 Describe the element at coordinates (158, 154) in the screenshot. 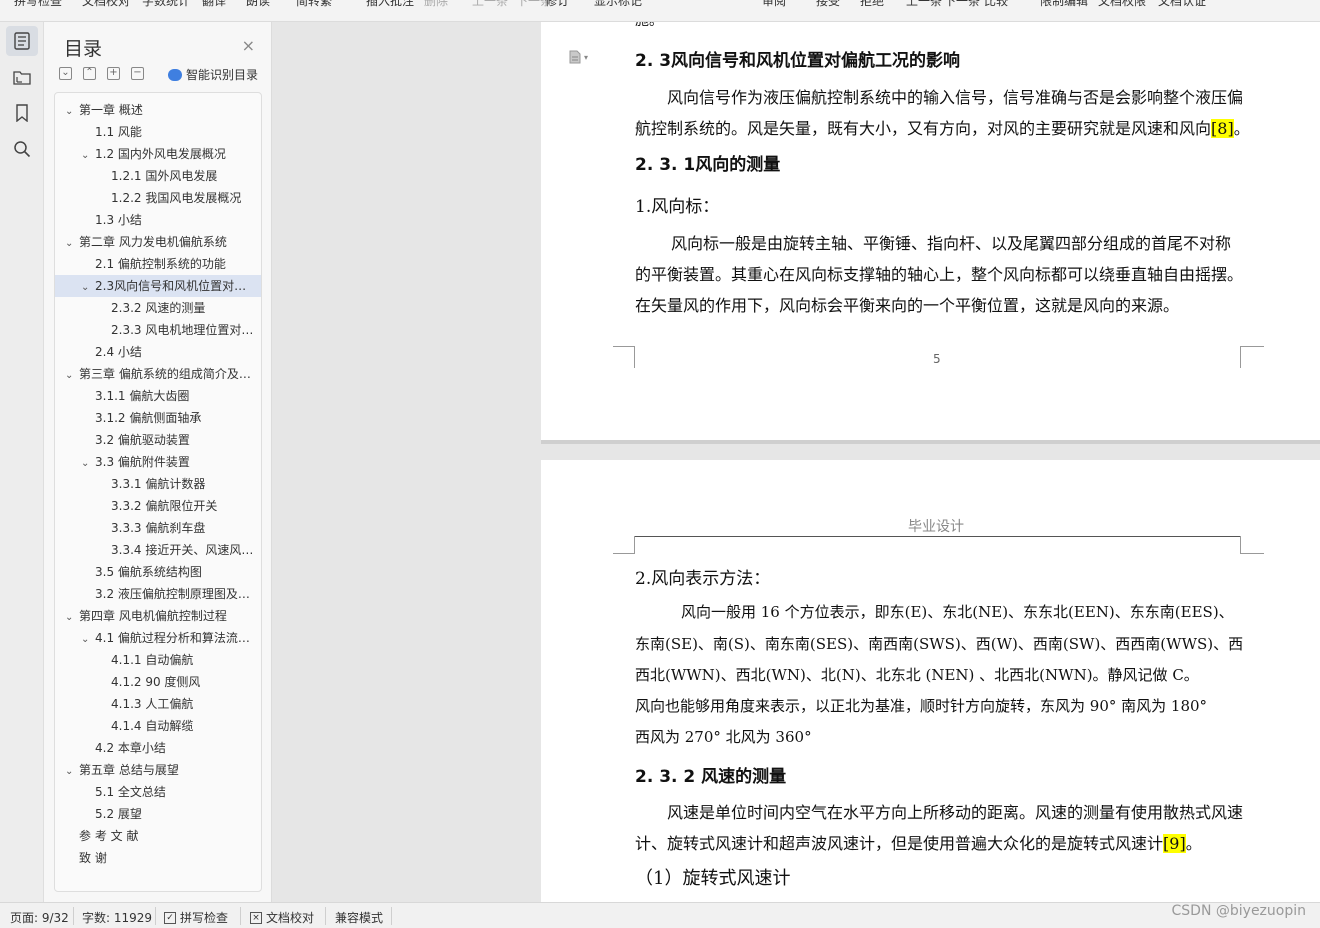

I see `toc-item: ⌄ 1.2 国内外风电发展概况` at that location.